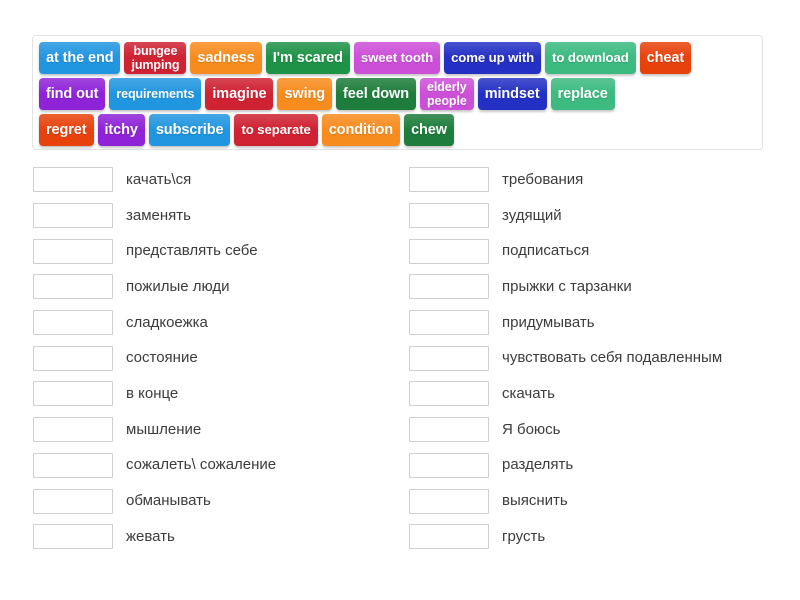  Describe the element at coordinates (223, 180) in the screenshot. I see `answer-row: качать\ся` at that location.